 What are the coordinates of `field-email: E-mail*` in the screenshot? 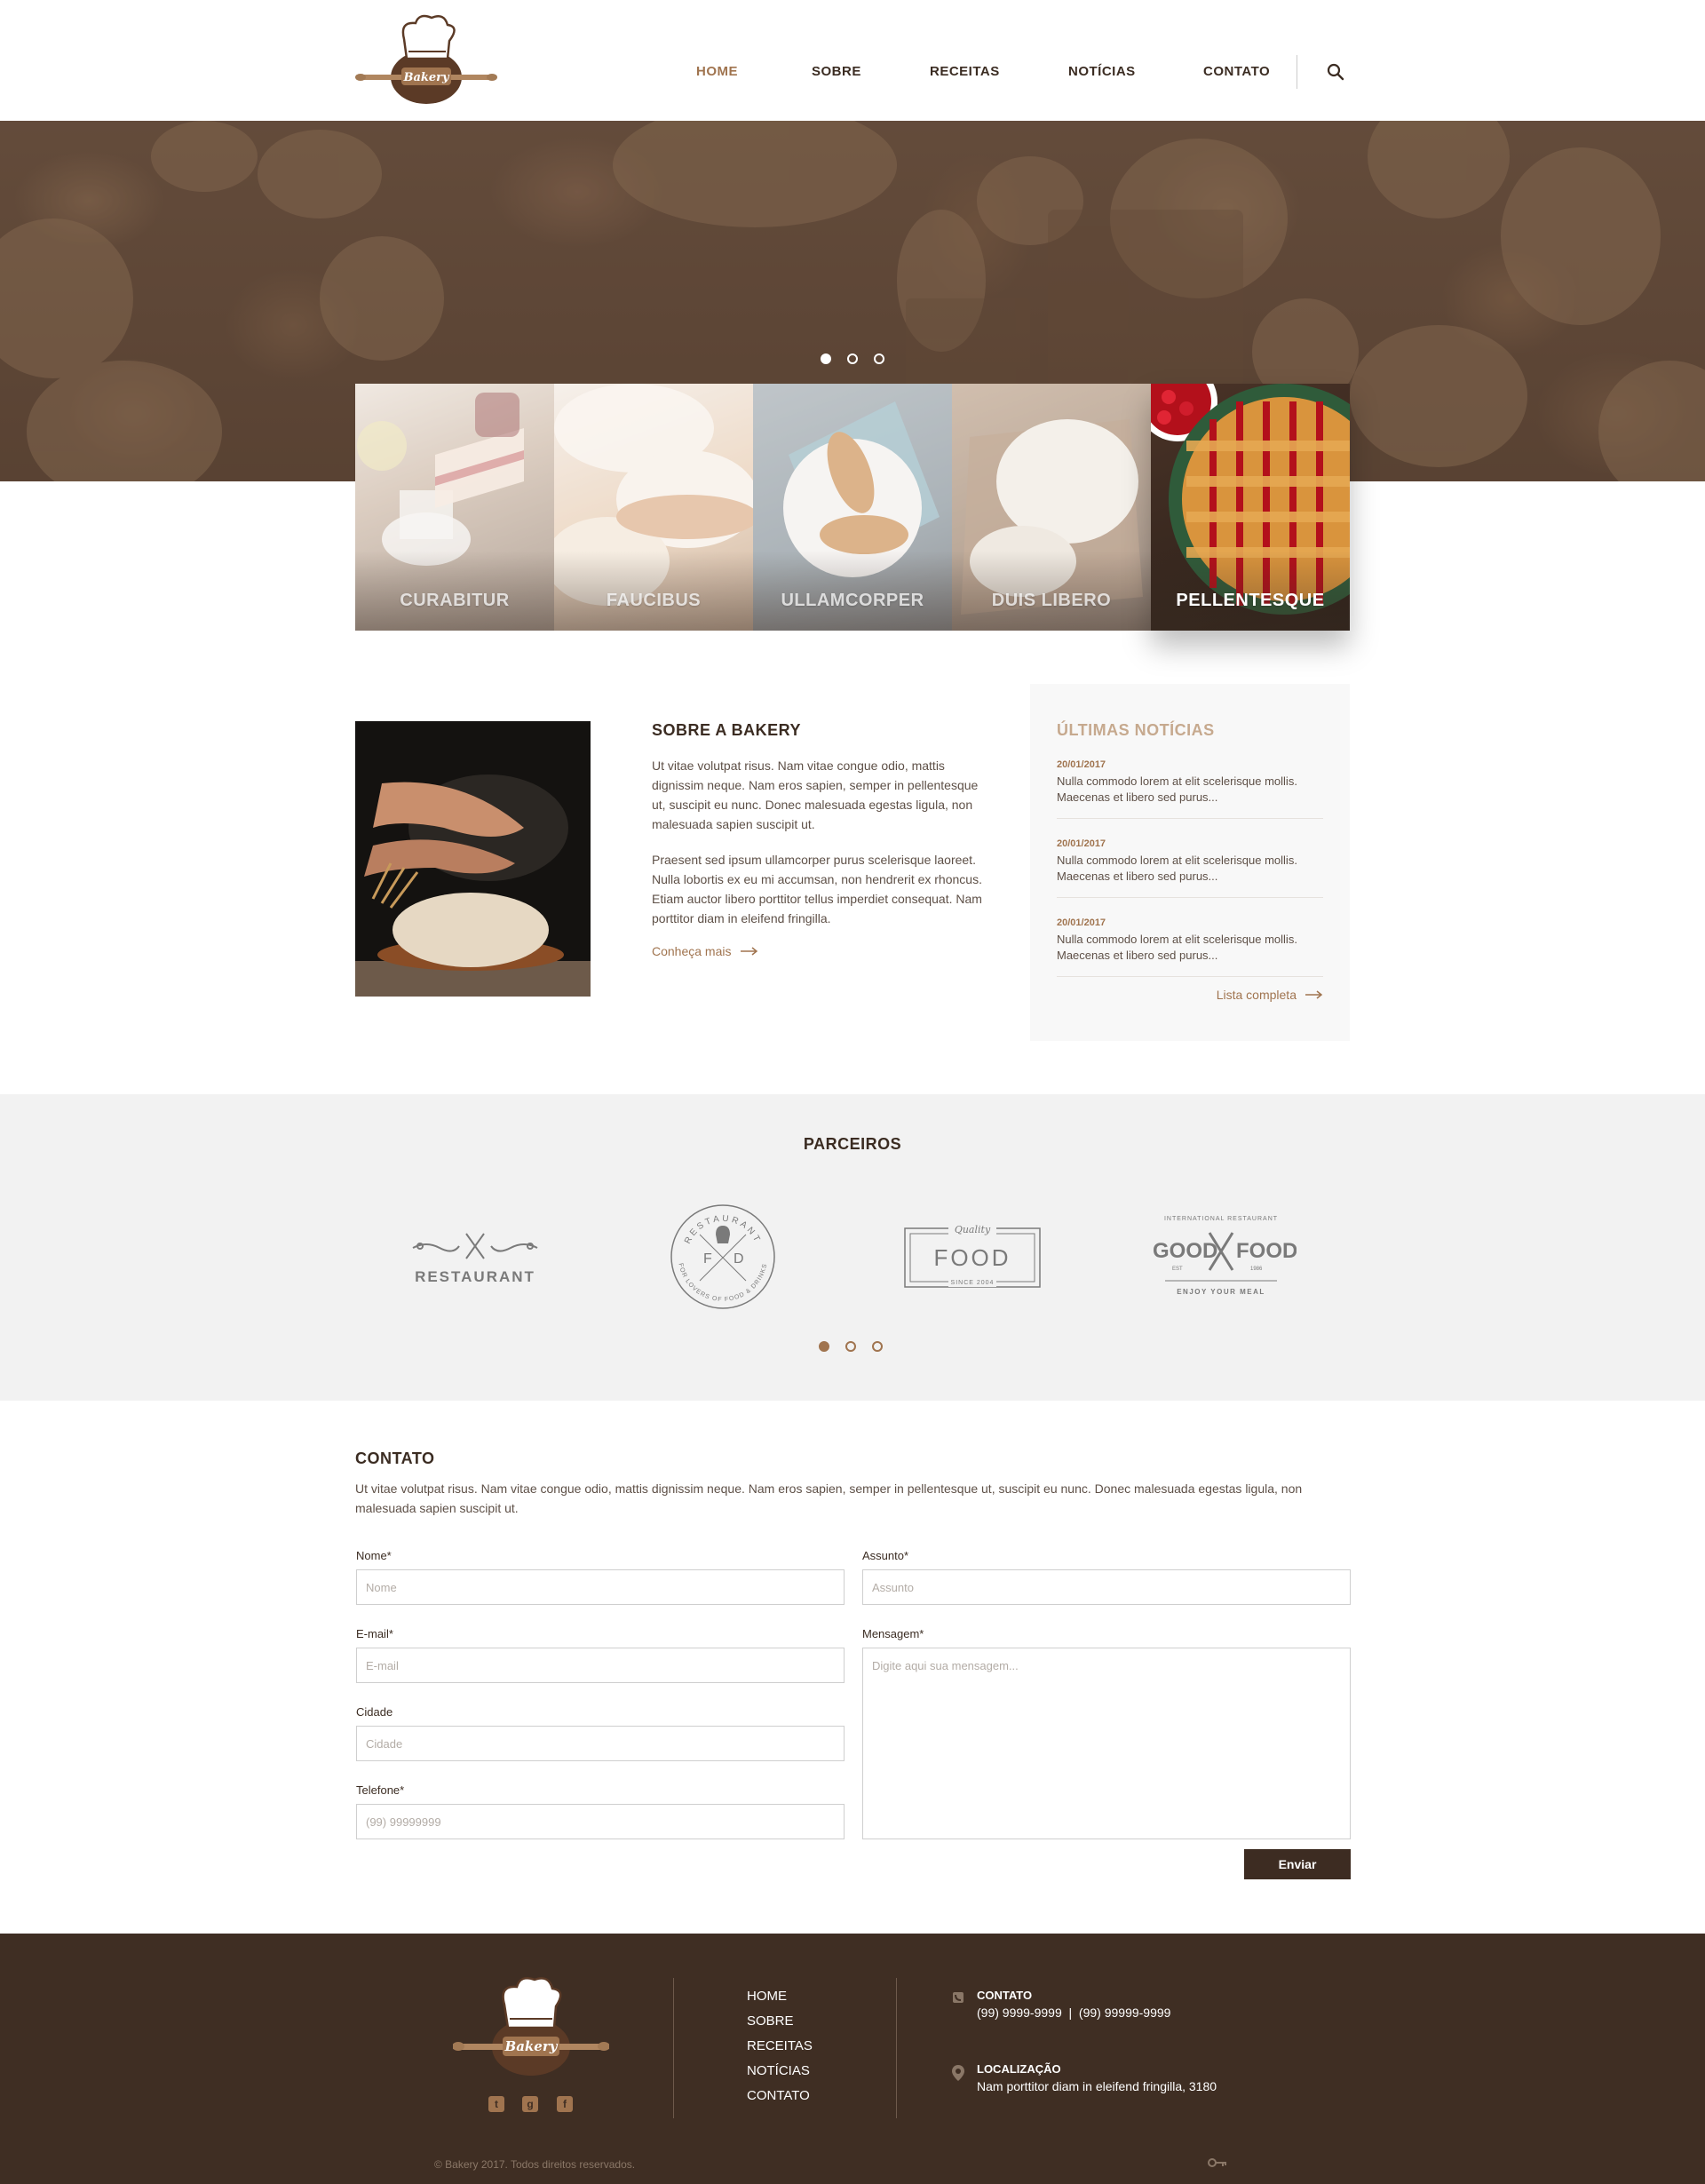 It's located at (600, 1655).